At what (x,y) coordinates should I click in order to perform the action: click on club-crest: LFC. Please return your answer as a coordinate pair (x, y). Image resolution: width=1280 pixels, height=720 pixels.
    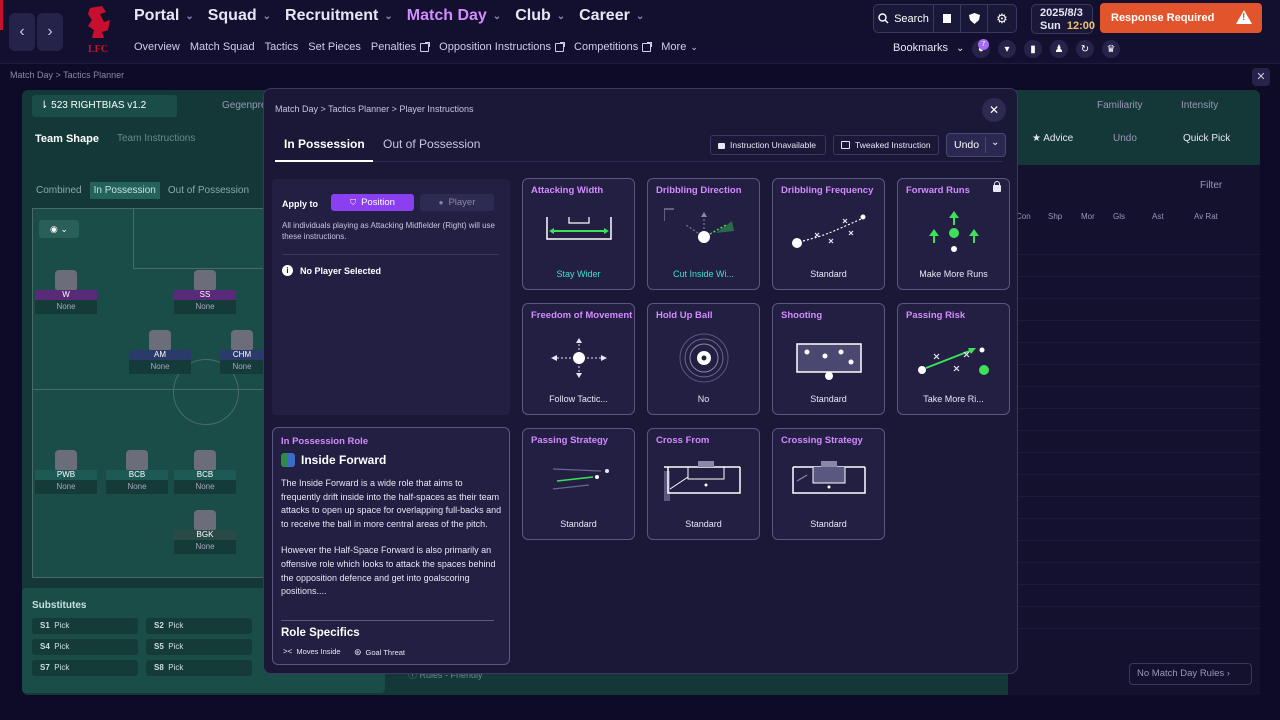
    Looking at the image, I should click on (98, 31).